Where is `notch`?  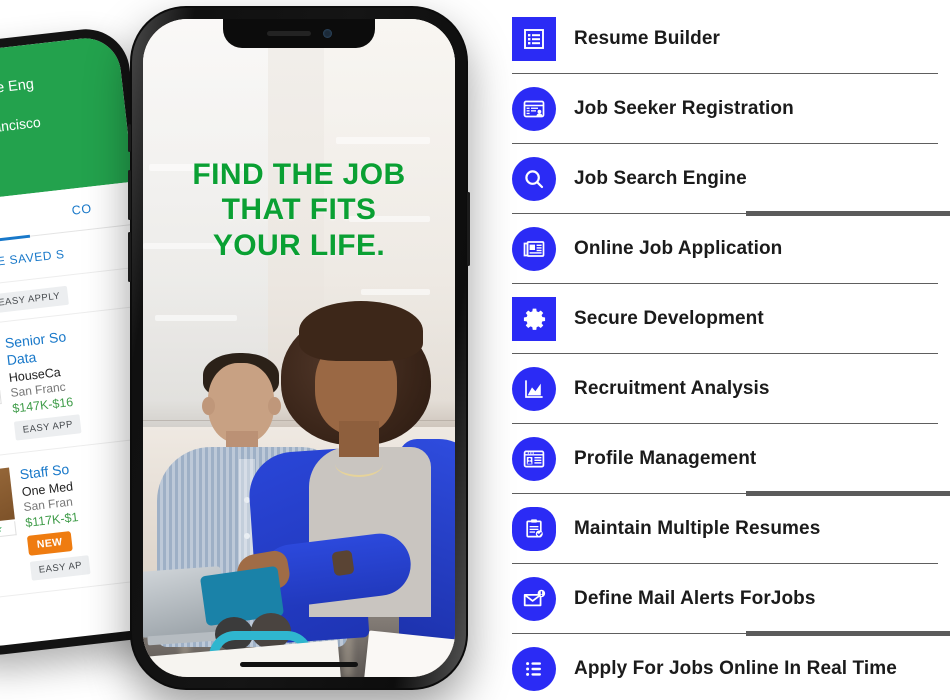 notch is located at coordinates (299, 33).